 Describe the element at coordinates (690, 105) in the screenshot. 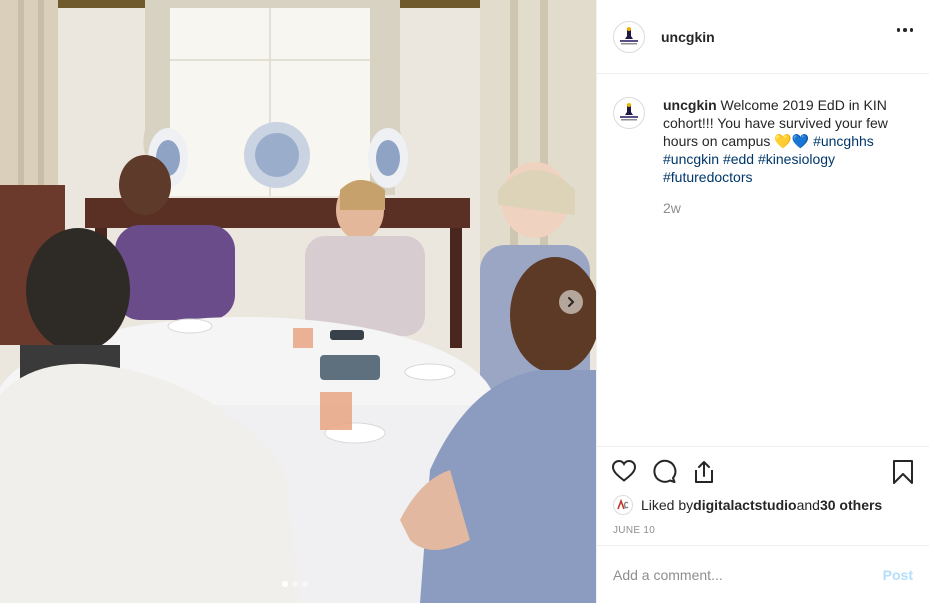

I see `caption-username: uncgkin` at that location.